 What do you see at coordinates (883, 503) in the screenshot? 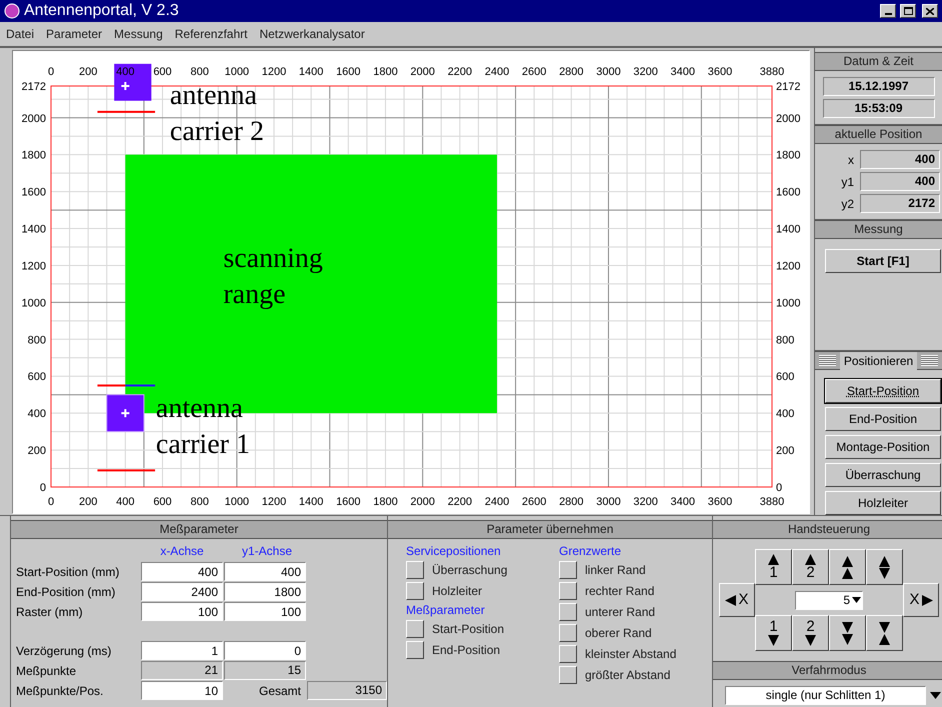
I see `position-button: Holzleiter` at bounding box center [883, 503].